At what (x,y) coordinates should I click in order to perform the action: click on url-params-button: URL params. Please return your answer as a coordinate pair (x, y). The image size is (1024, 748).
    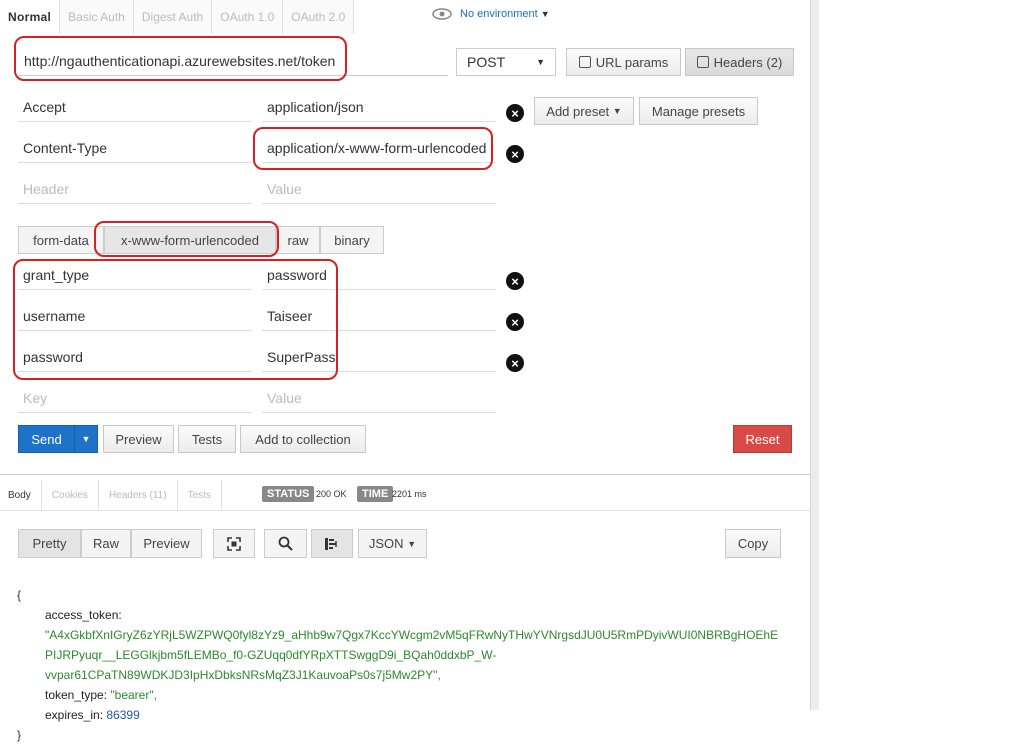
    Looking at the image, I should click on (623, 62).